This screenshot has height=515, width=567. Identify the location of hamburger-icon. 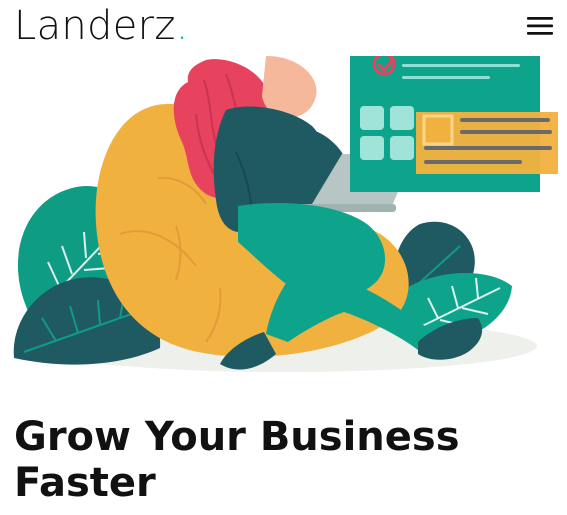
(540, 26).